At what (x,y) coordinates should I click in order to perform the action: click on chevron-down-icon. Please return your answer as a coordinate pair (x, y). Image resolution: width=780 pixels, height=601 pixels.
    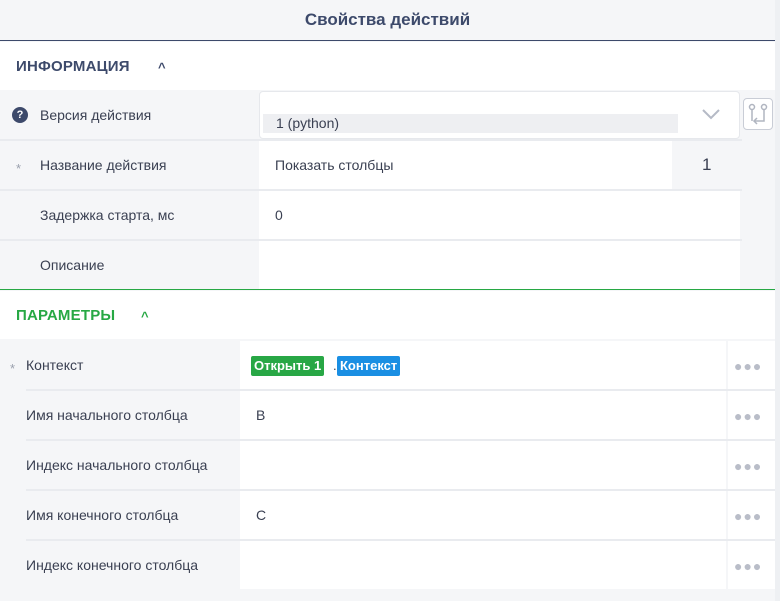
    Looking at the image, I should click on (711, 114).